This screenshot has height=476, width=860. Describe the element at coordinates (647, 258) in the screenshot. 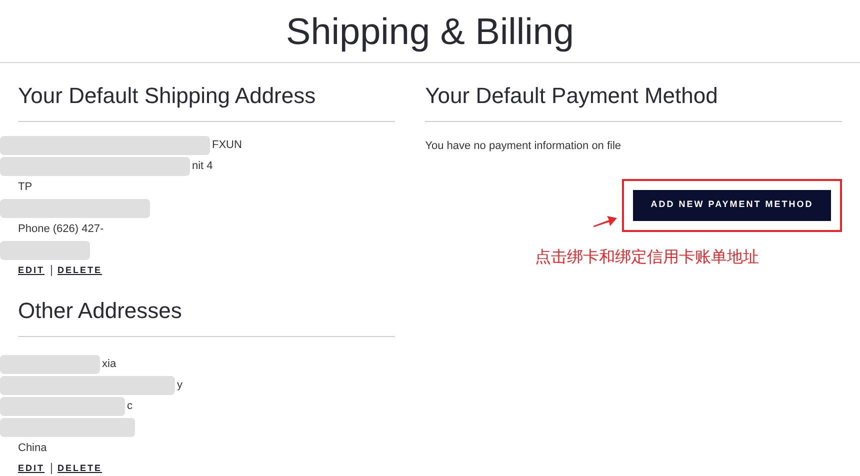

I see `annotation-note: 点击绑卡和绑定信用卡账单地址` at that location.